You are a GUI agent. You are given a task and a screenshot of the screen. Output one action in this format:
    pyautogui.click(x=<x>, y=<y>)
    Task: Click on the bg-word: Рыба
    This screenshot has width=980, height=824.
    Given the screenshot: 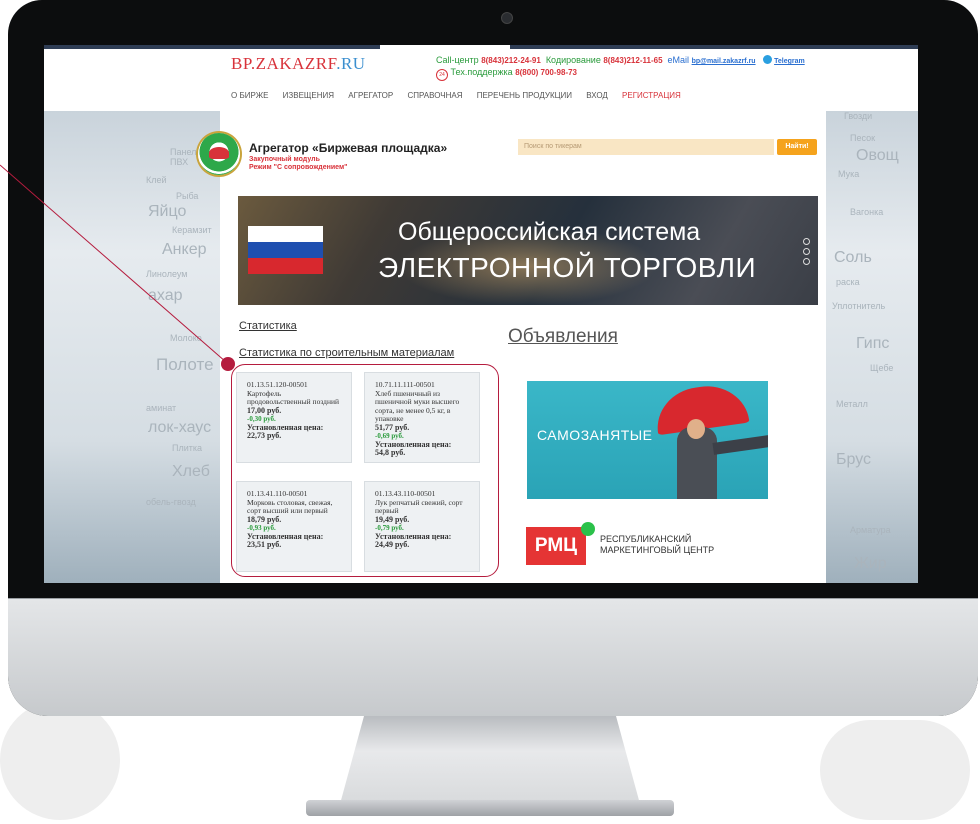 What is the action you would take?
    pyautogui.click(x=187, y=196)
    